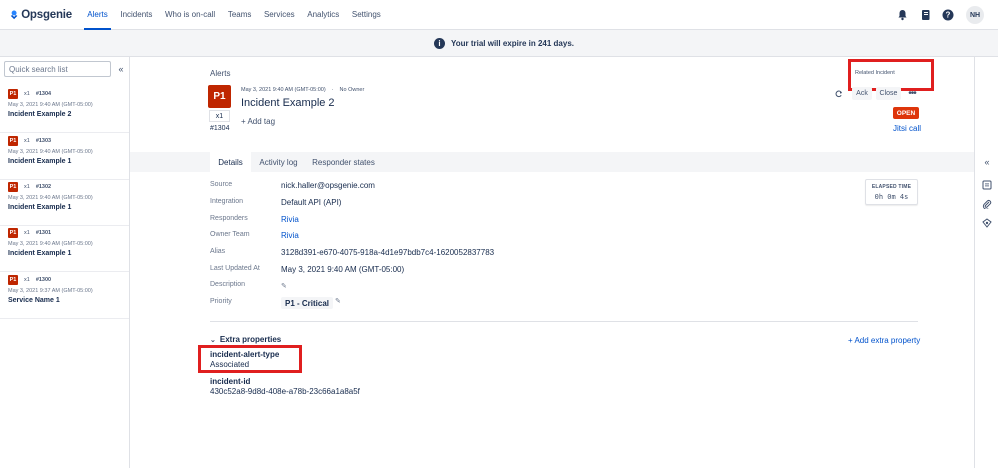  What do you see at coordinates (235, 268) in the screenshot?
I see `last-updated-label: Last Updated At` at bounding box center [235, 268].